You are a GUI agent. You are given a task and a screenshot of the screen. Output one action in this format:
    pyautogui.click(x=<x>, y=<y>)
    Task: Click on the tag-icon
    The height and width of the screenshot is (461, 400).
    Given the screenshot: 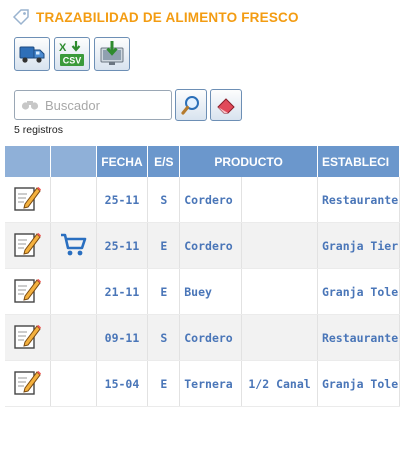 What is the action you would take?
    pyautogui.click(x=20, y=17)
    